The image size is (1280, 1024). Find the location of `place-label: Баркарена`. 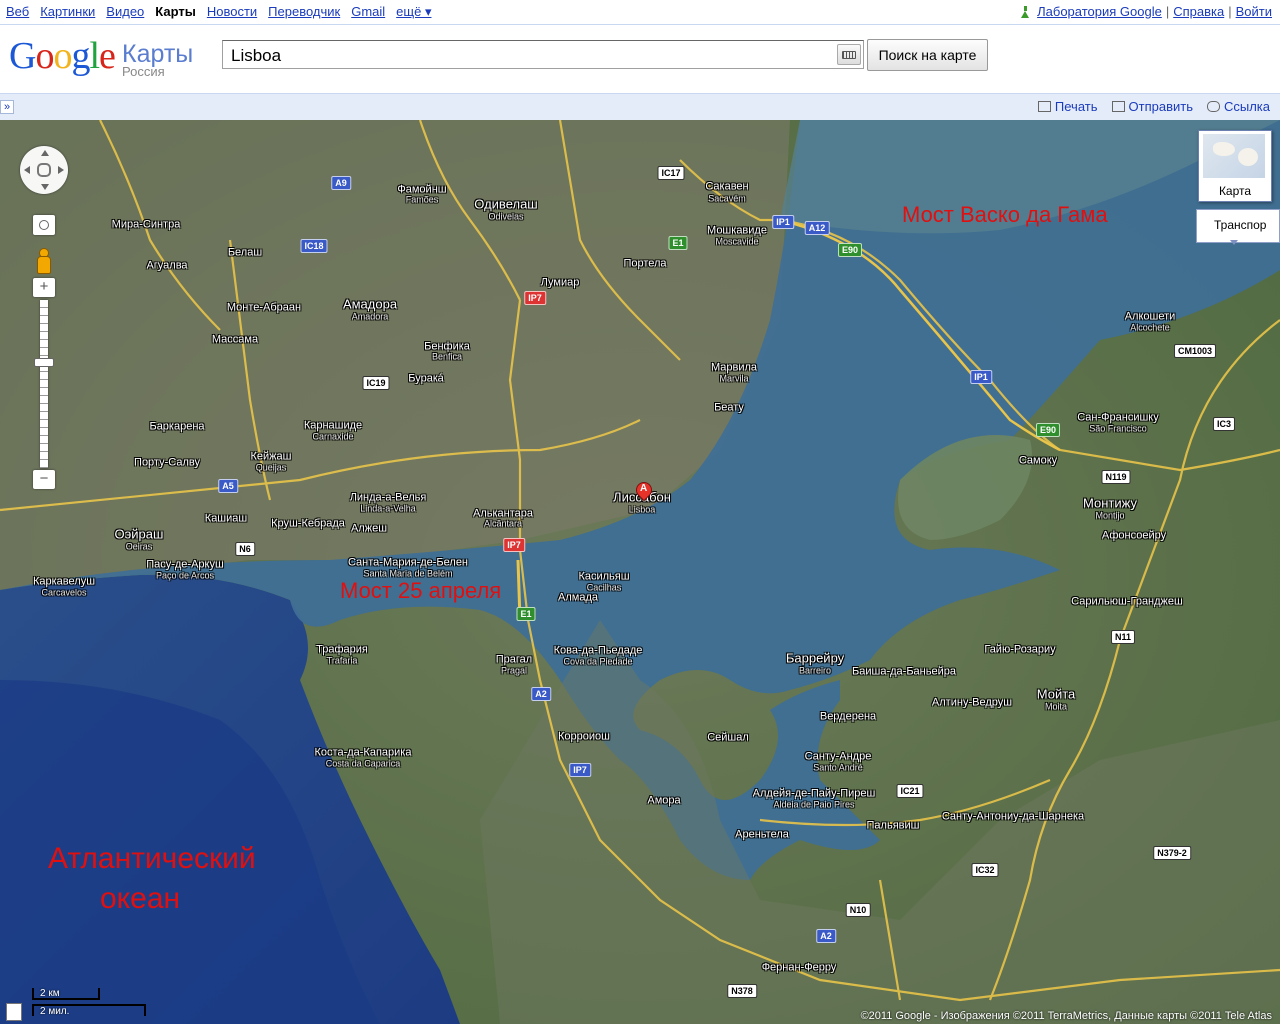

place-label: Баркарена is located at coordinates (177, 426).